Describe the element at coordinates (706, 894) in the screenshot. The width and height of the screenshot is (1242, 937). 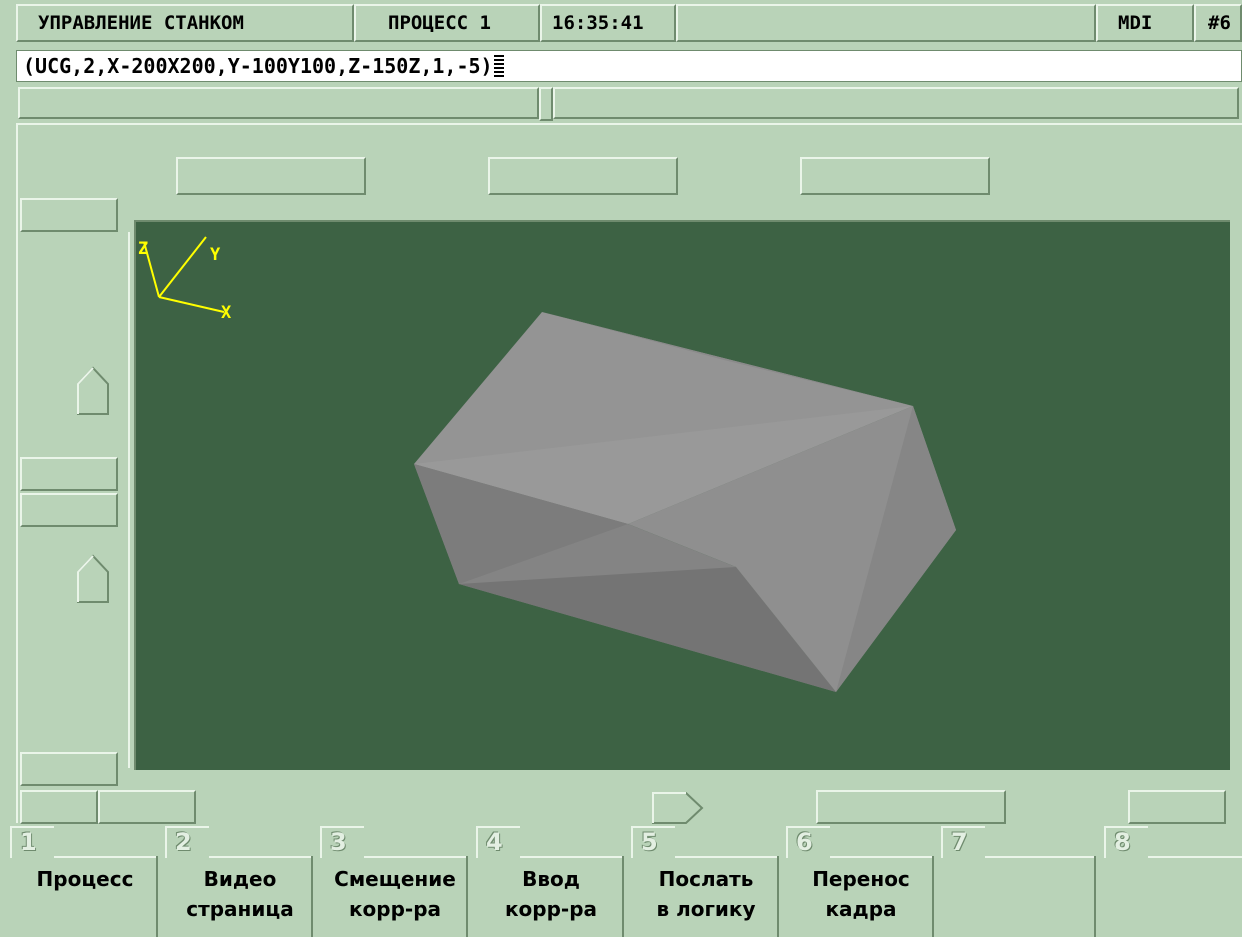
I see `softkey-5-label: Послать в логику` at that location.